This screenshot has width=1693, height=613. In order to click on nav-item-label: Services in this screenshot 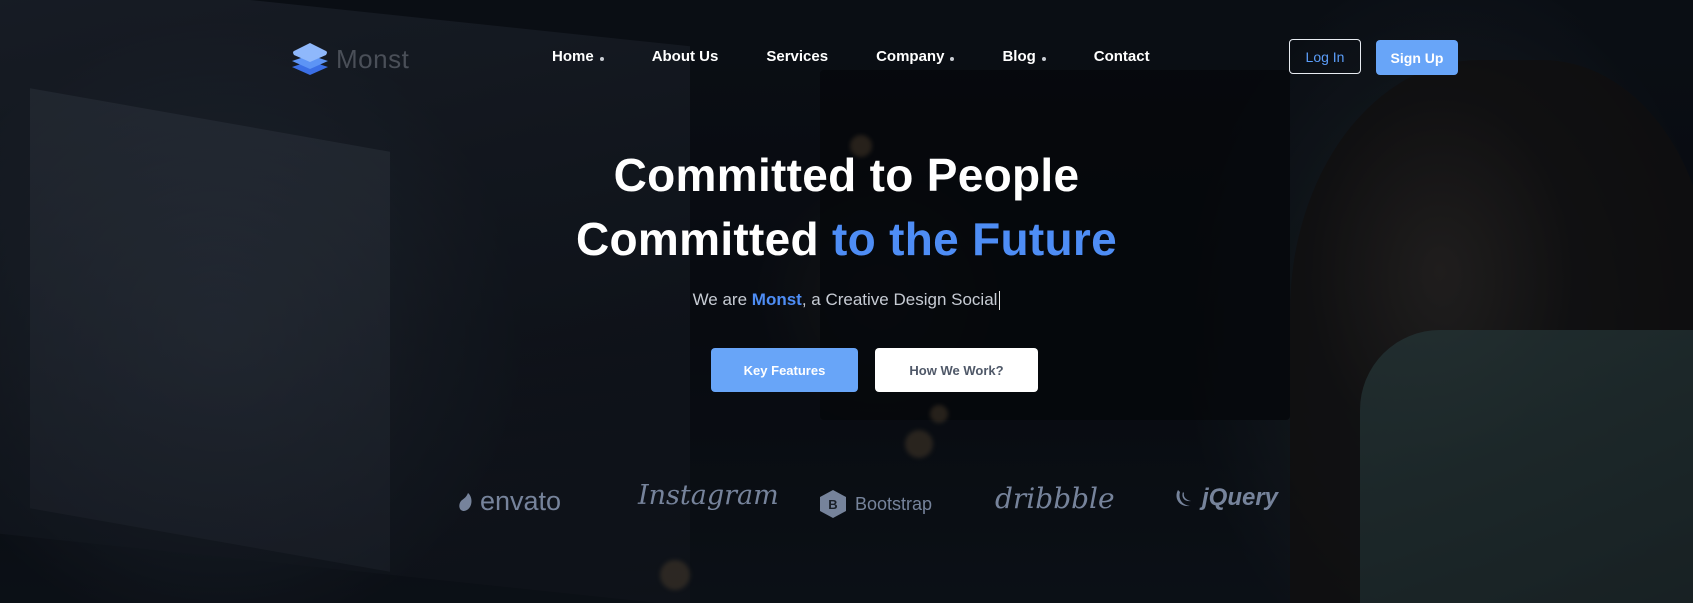, I will do `click(797, 56)`.